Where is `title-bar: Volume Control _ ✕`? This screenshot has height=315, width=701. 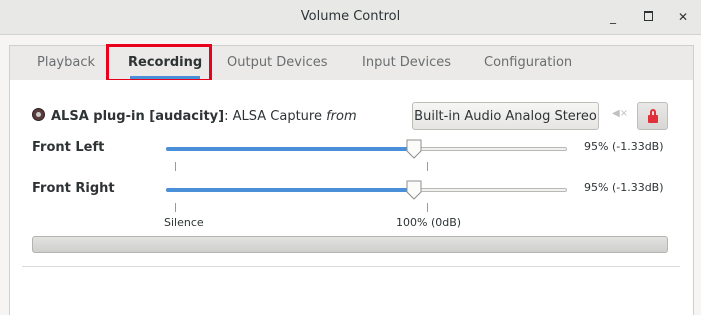
title-bar: Volume Control _ ✕ is located at coordinates (350, 17).